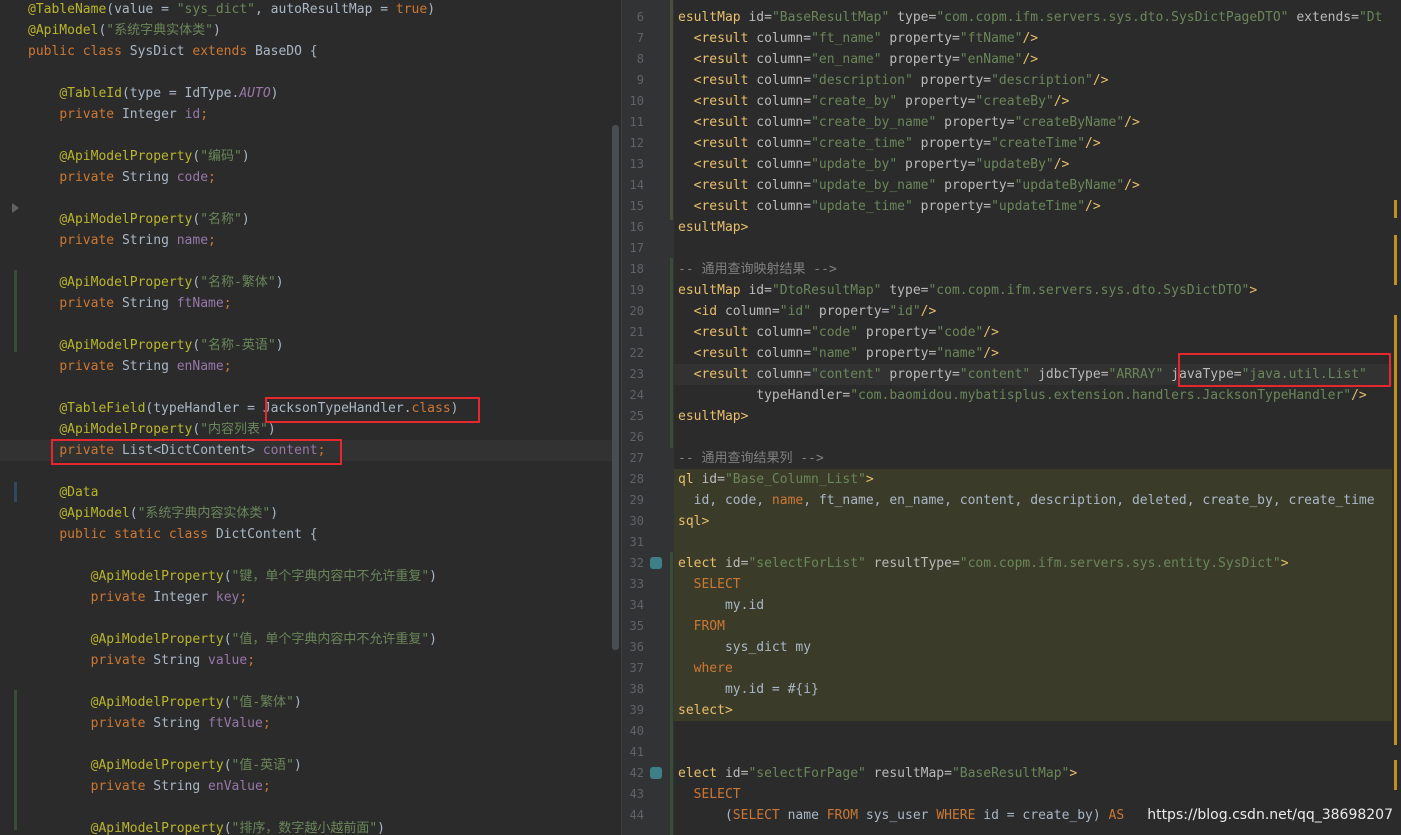  I want to click on code-line: @ApiModelProperty("名称-繁体"), so click(155, 282).